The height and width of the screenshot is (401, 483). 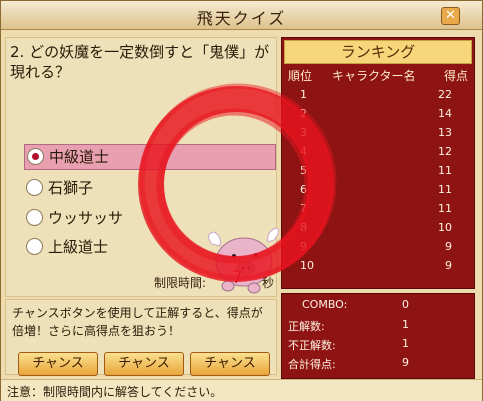 I want to click on stats-label: 不正解数:, so click(x=312, y=345).